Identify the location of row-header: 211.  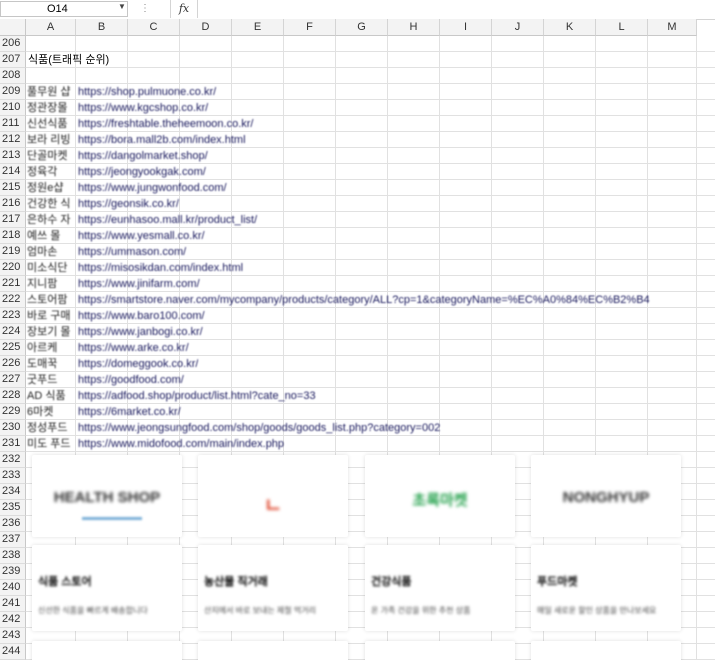
(13, 124).